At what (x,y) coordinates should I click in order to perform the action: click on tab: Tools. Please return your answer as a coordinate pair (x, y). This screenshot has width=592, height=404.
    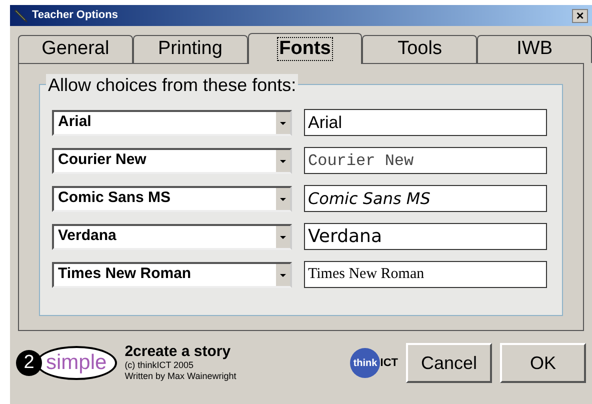
    Looking at the image, I should click on (420, 49).